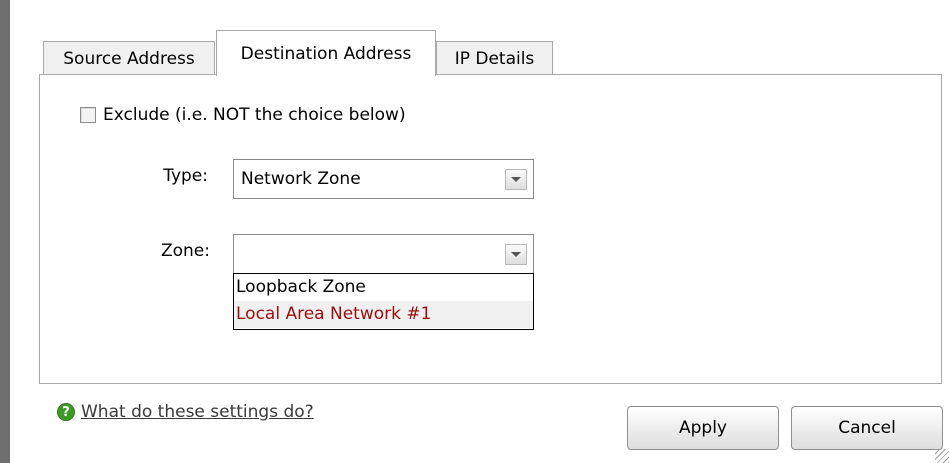 This screenshot has height=463, width=949. I want to click on zone-dropdown-list: Loopback Zone Local Area Network #1, so click(383, 301).